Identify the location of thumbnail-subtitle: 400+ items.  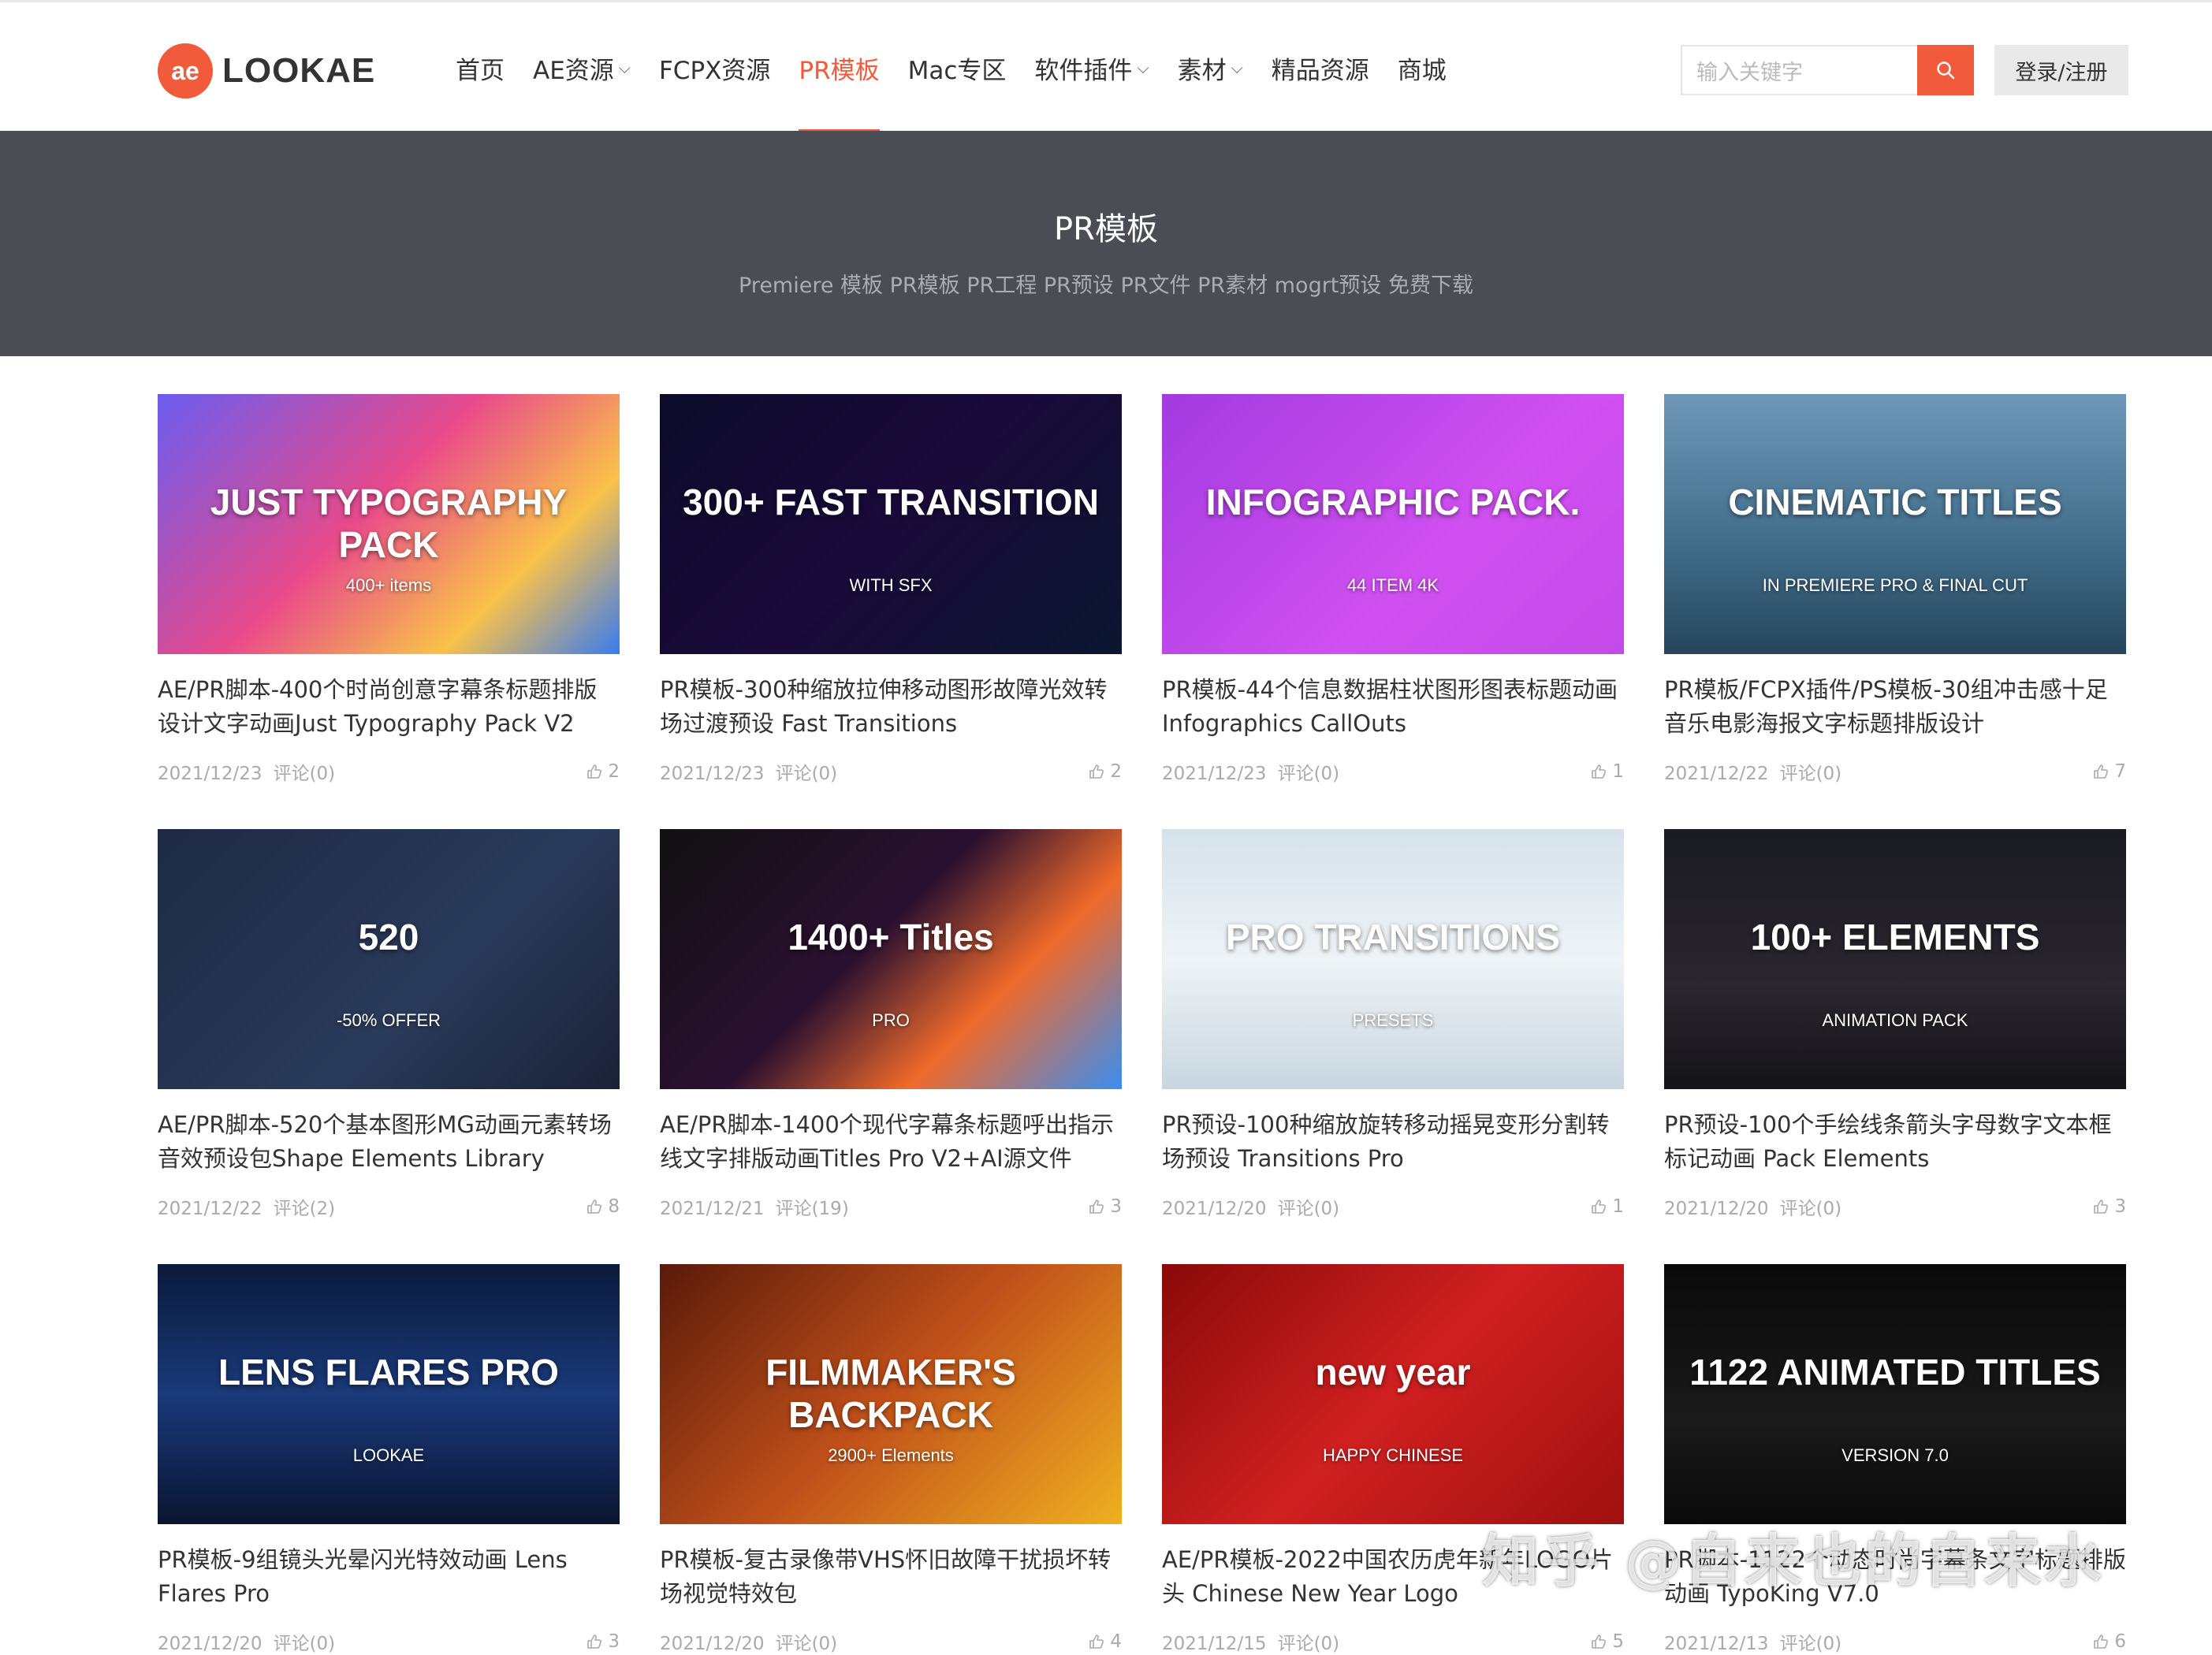
(389, 585).